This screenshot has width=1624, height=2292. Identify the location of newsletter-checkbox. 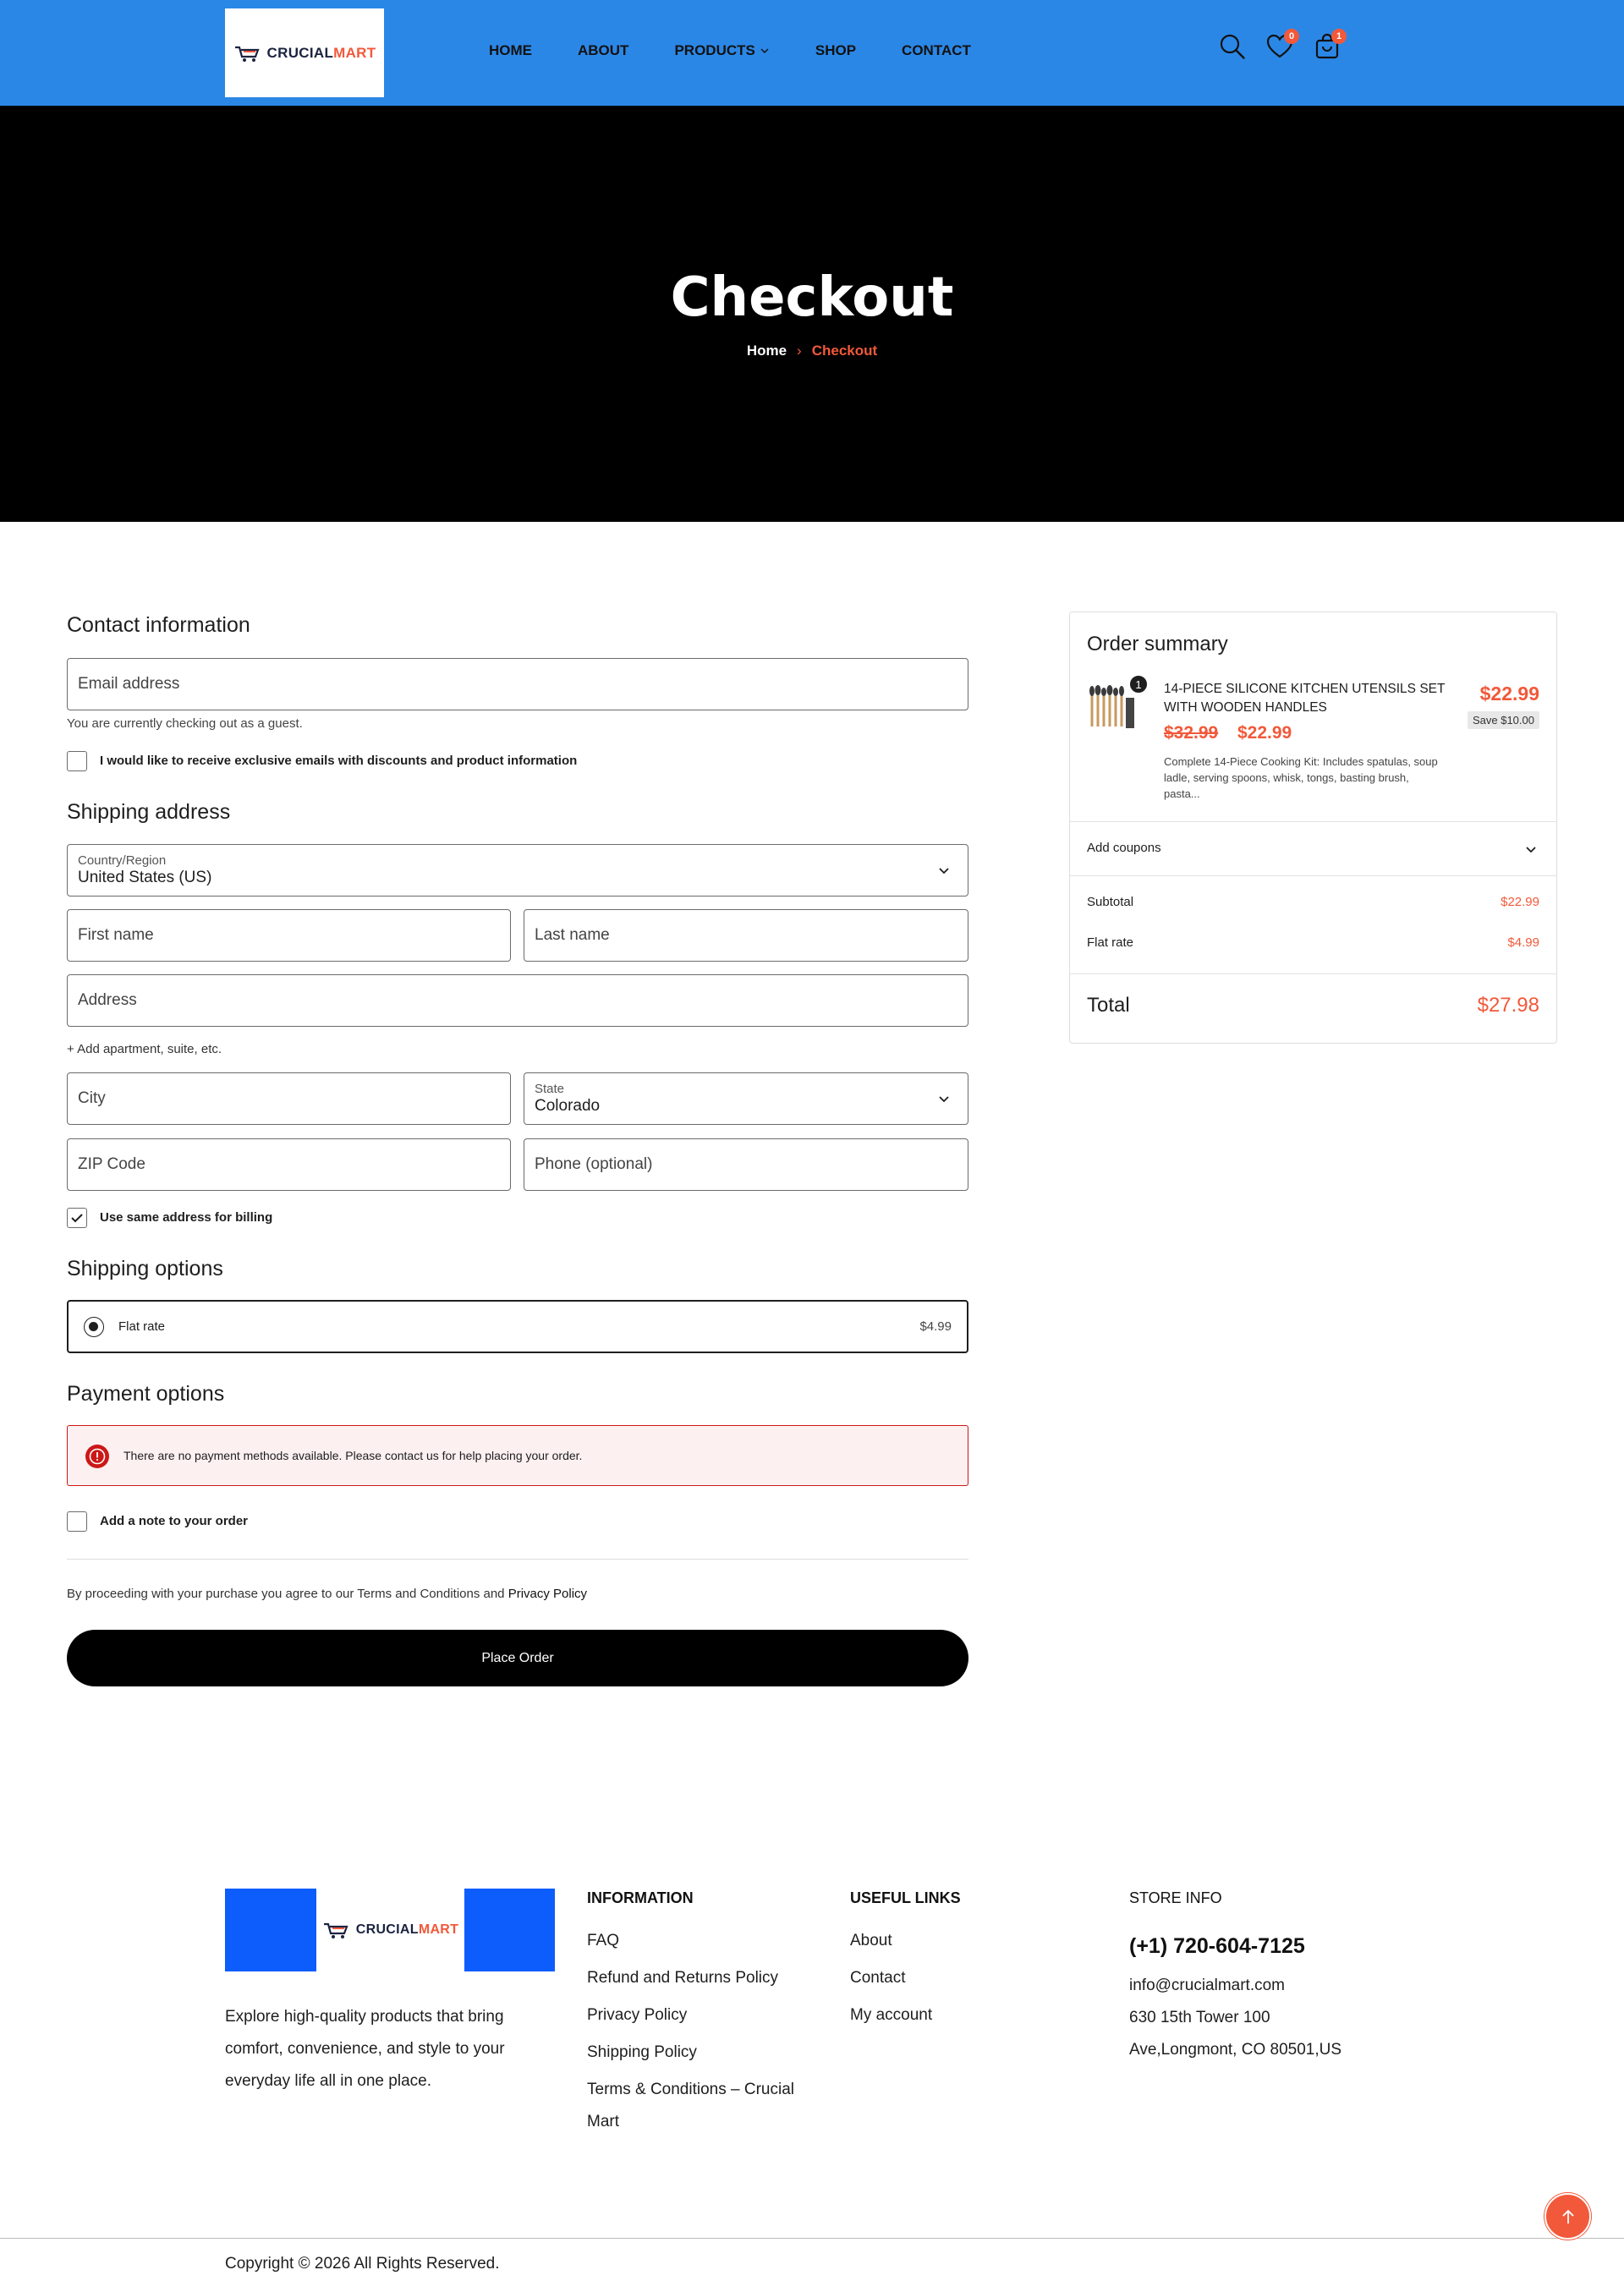
(77, 761).